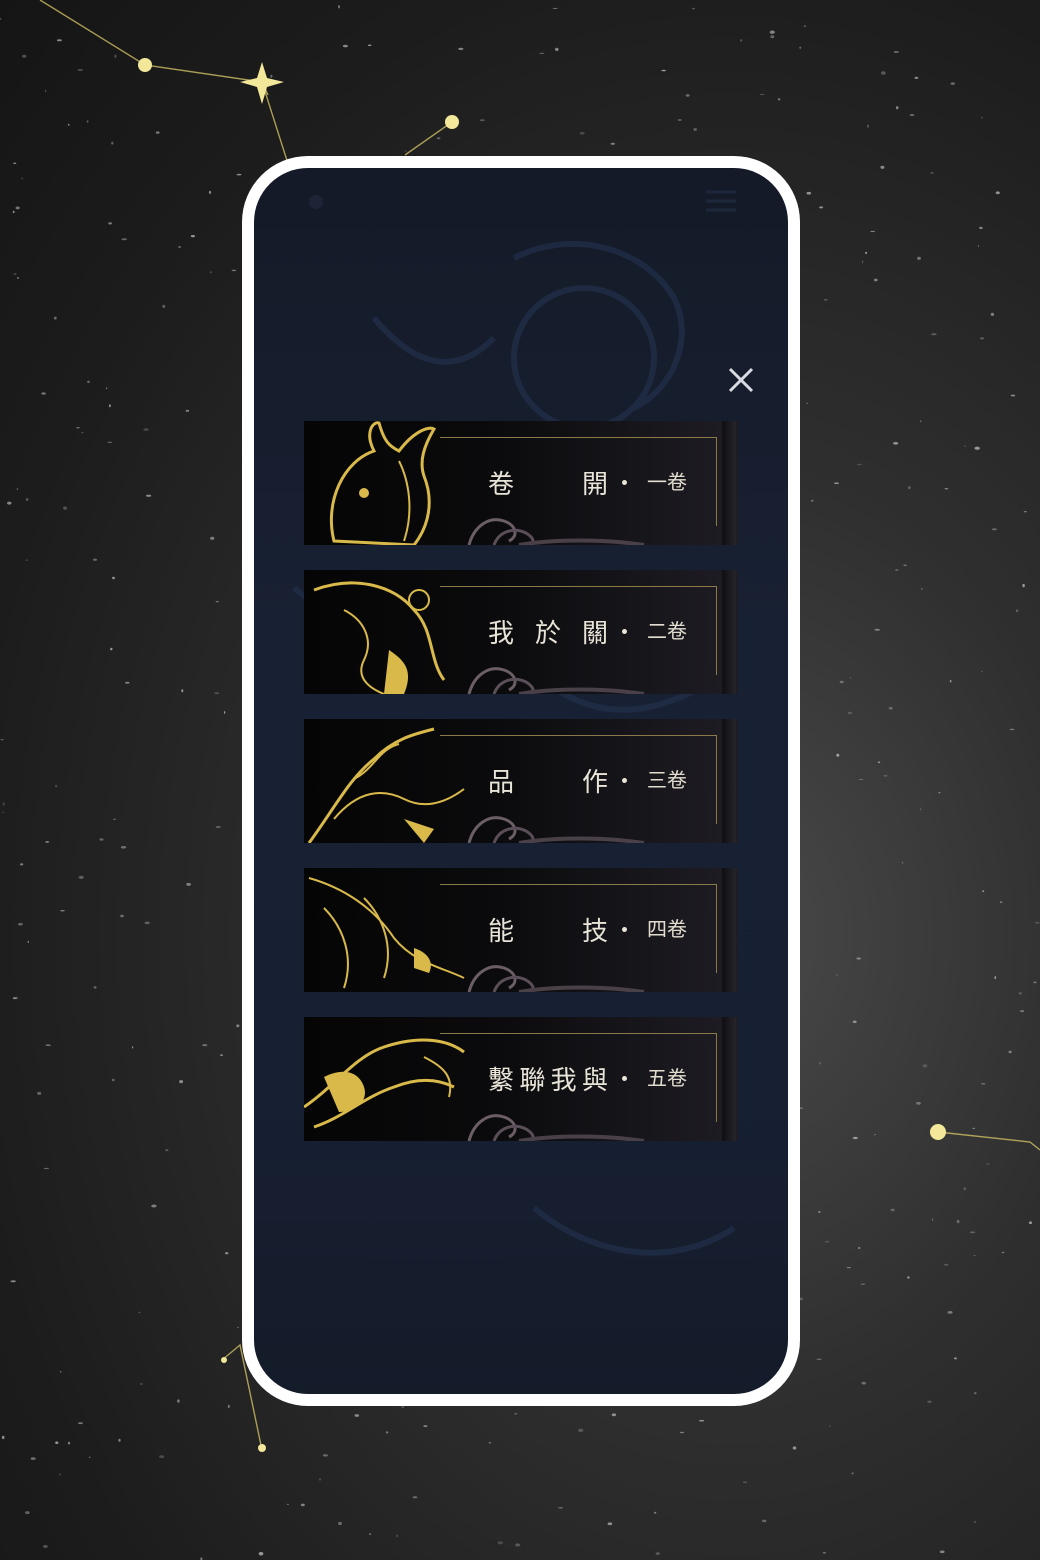 This screenshot has width=1040, height=1560. What do you see at coordinates (594, 931) in the screenshot?
I see `chapter-title-char: 技` at bounding box center [594, 931].